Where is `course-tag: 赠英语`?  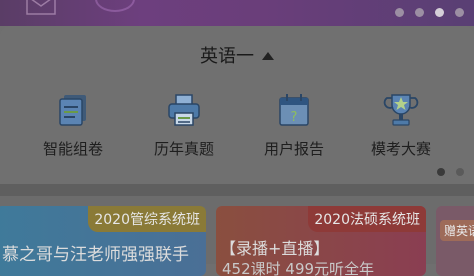
course-tag: 赠英语 is located at coordinates (457, 230).